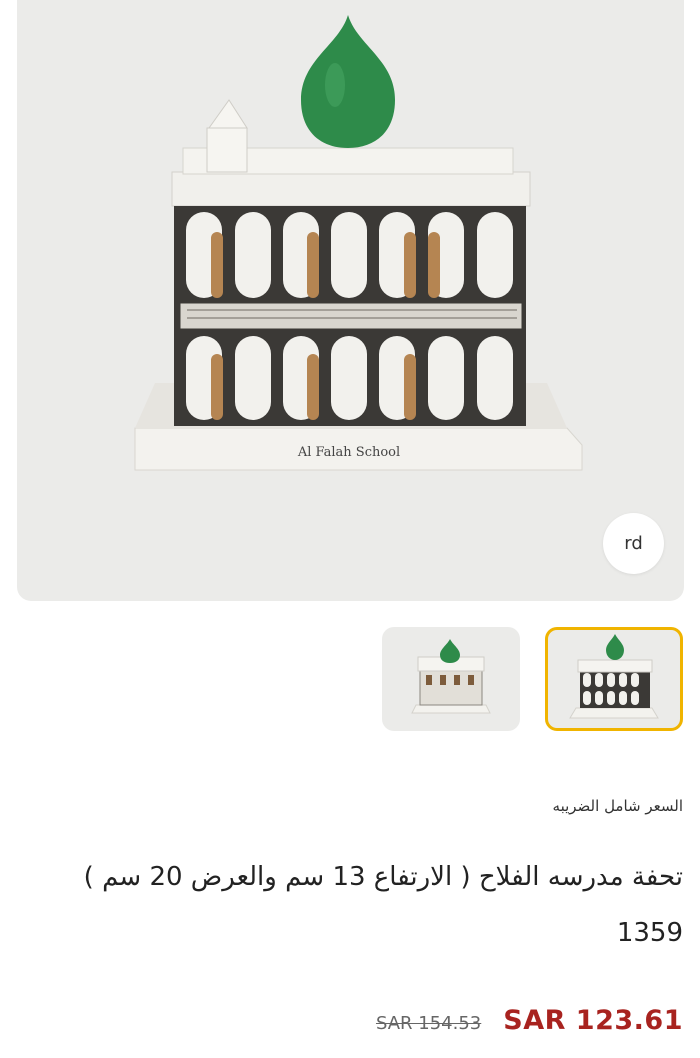 The image size is (700, 1058). I want to click on tax-note: السعر شامل الضريبه, so click(617, 806).